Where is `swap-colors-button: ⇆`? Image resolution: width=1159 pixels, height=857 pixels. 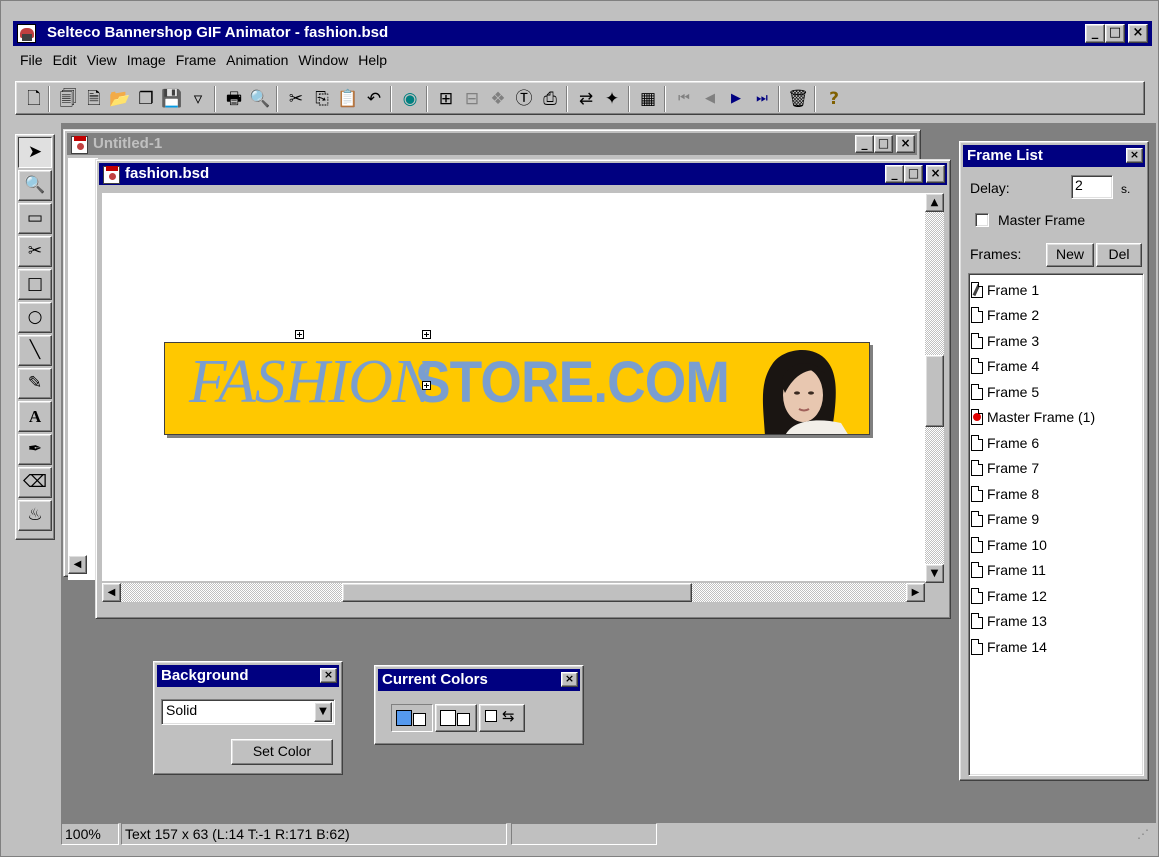 swap-colors-button: ⇆ is located at coordinates (502, 718).